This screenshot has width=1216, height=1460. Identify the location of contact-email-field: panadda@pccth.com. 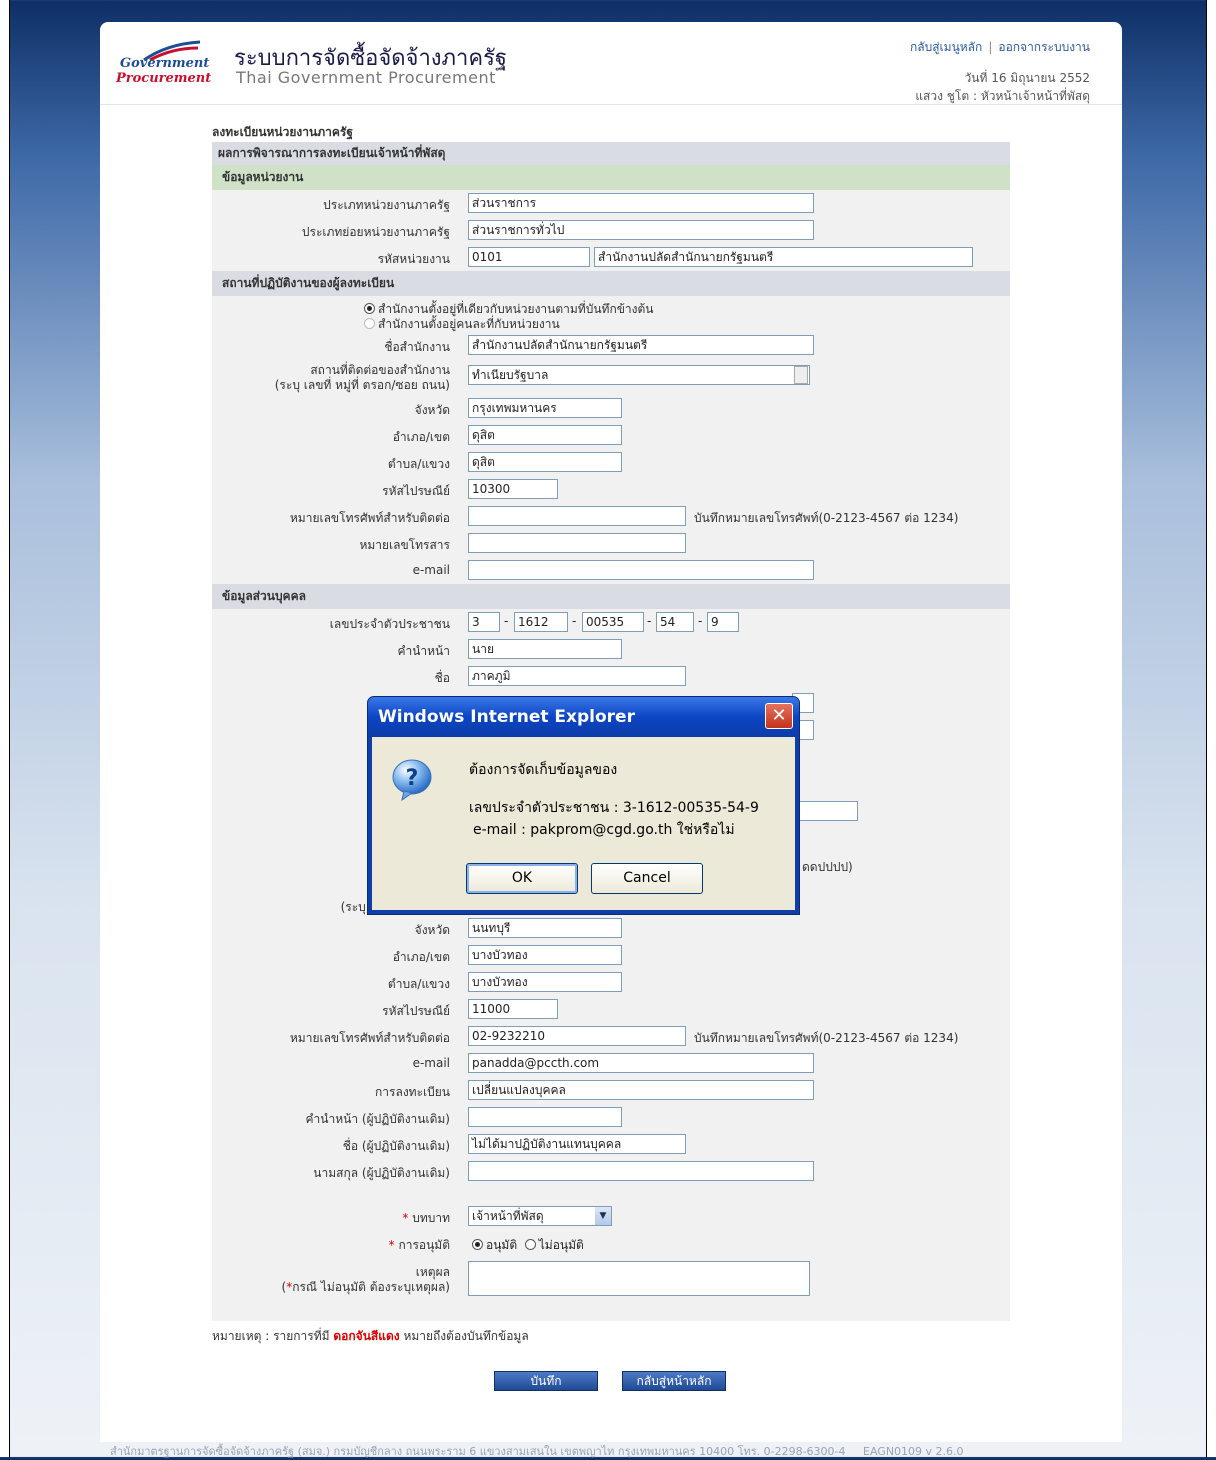
(641, 1063).